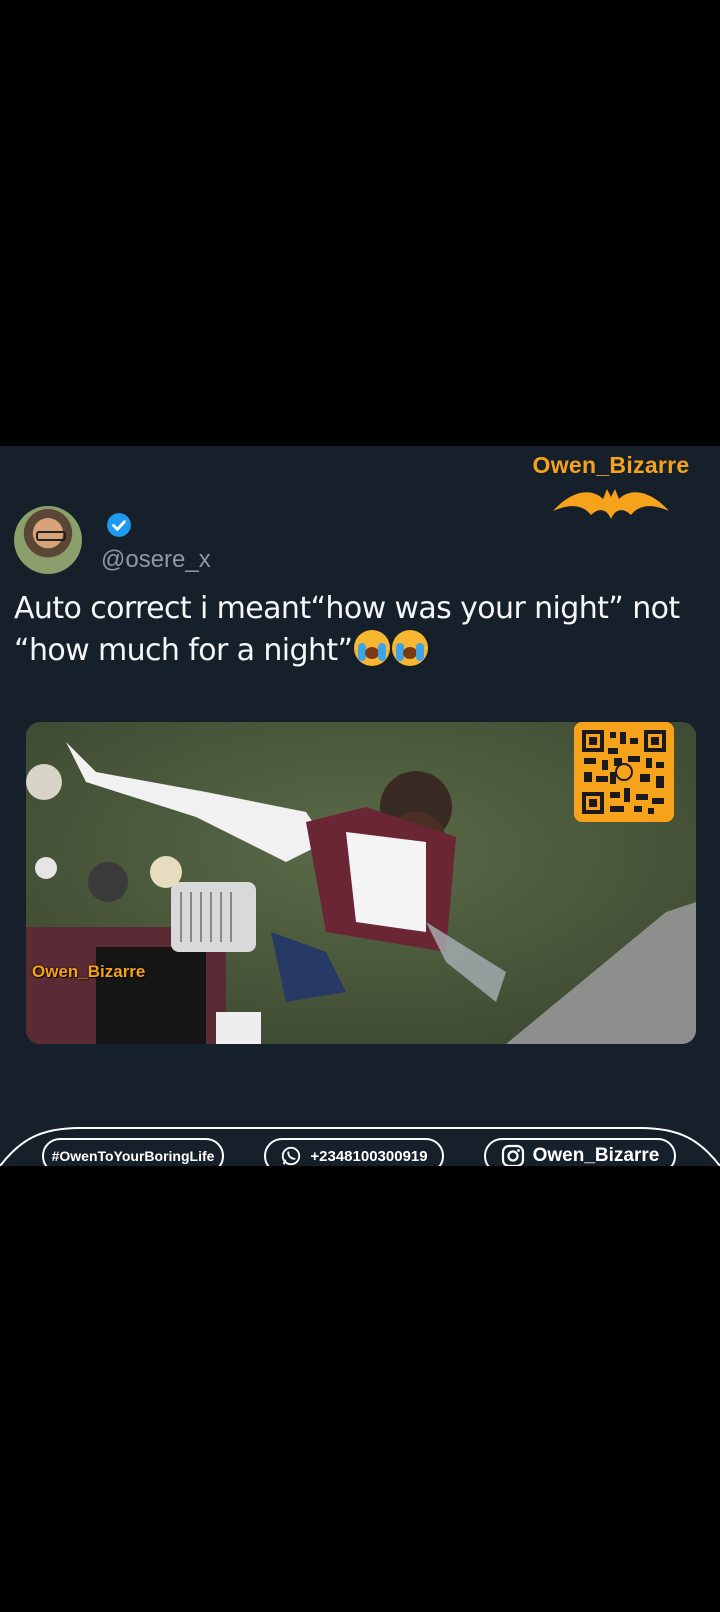 The image size is (720, 1612). Describe the element at coordinates (156, 560) in the screenshot. I see `user-handle: @osere_x` at that location.